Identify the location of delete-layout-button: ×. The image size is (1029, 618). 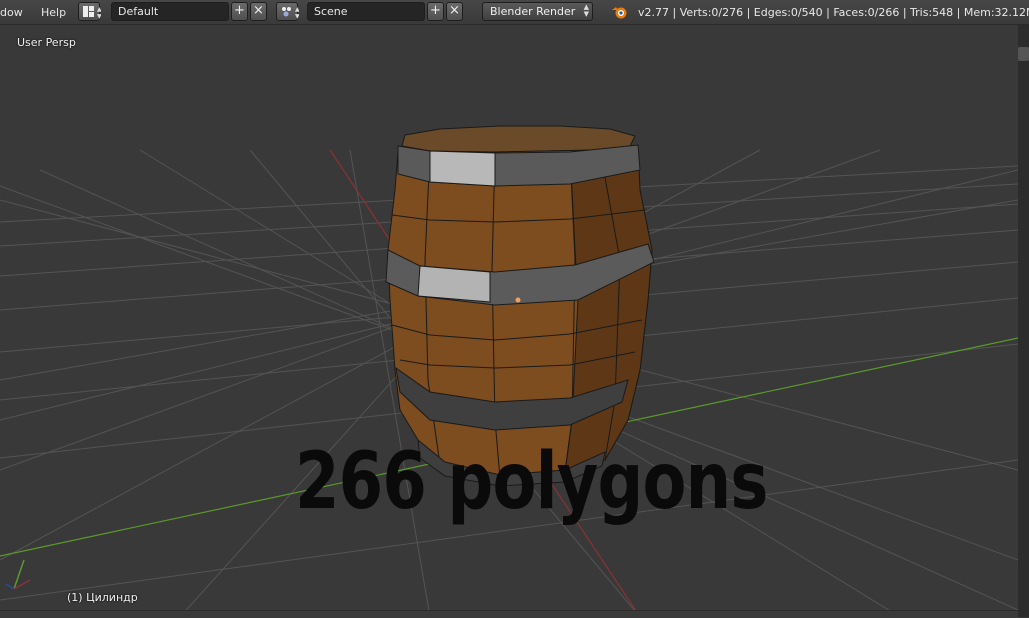
(258, 11).